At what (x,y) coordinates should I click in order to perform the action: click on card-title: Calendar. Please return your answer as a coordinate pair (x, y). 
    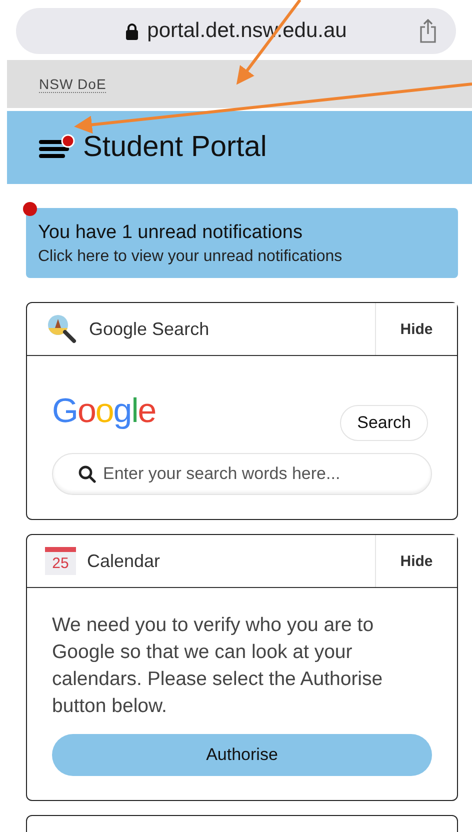
    Looking at the image, I should click on (124, 561).